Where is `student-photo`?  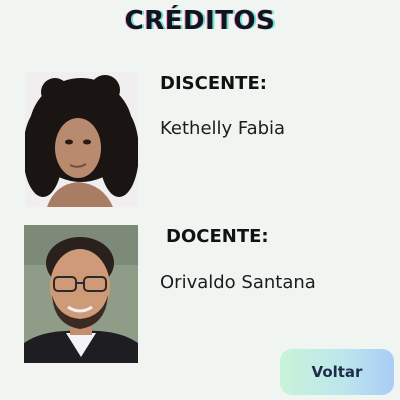 student-photo is located at coordinates (81, 139).